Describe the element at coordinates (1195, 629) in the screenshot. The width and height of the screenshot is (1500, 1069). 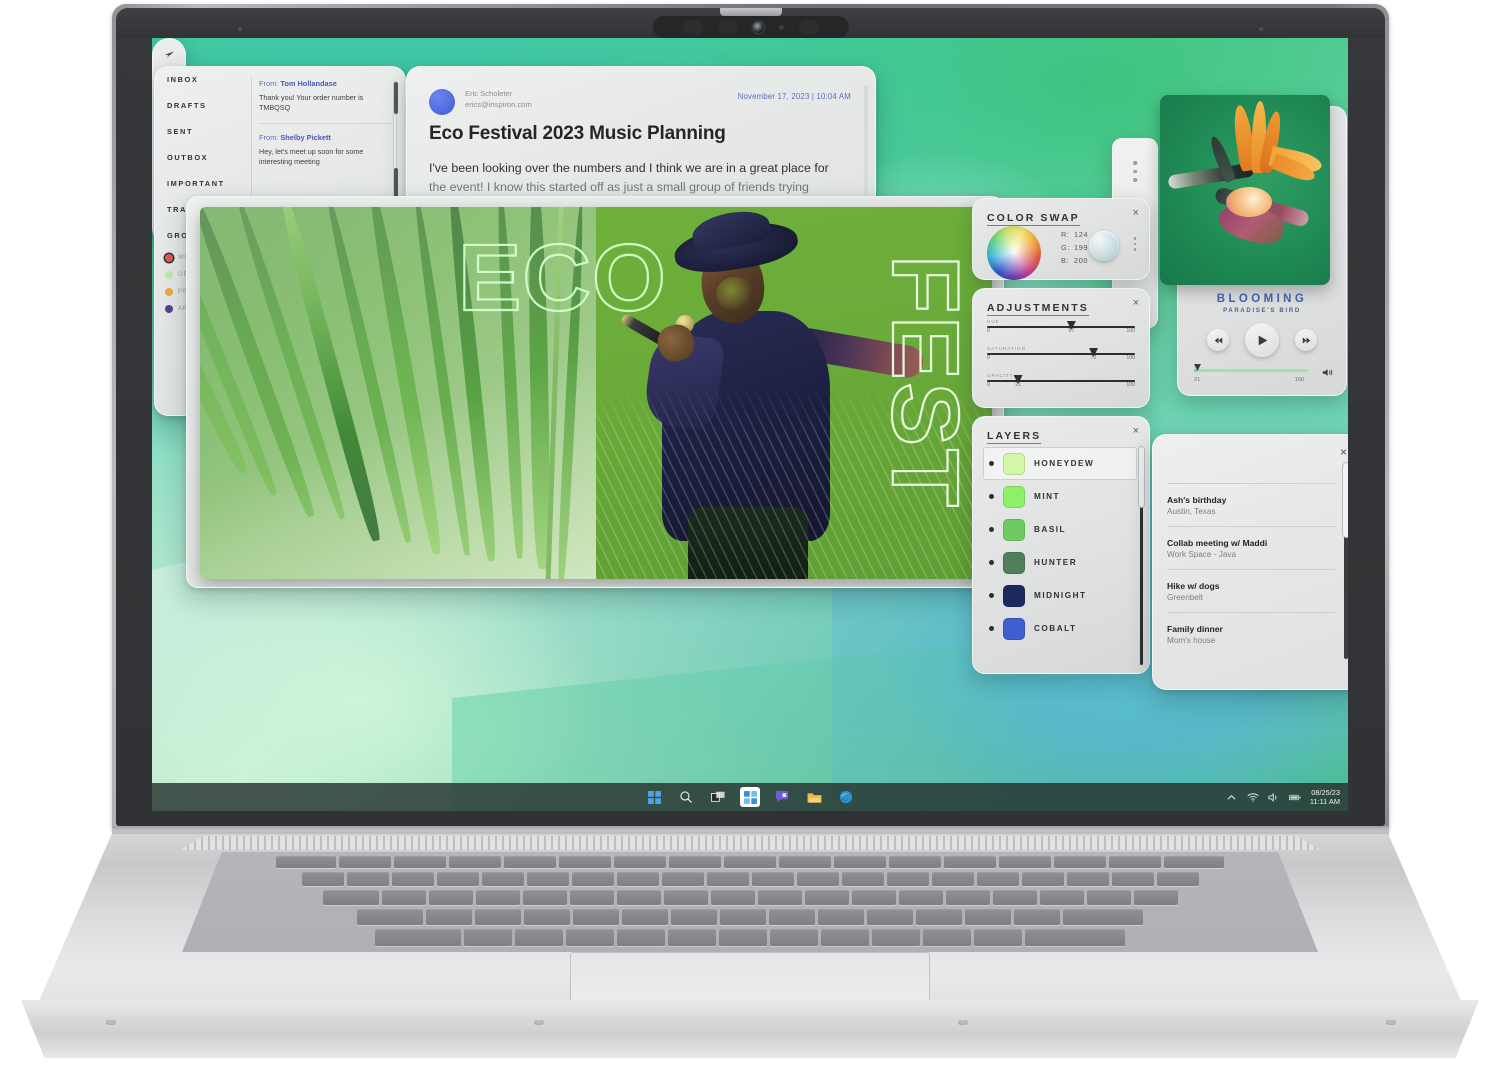
I see `event-title: Family dinner` at that location.